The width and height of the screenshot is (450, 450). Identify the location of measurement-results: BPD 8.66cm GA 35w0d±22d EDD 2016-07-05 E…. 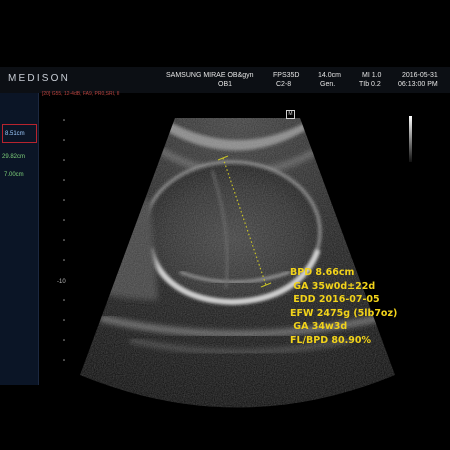
(343, 306).